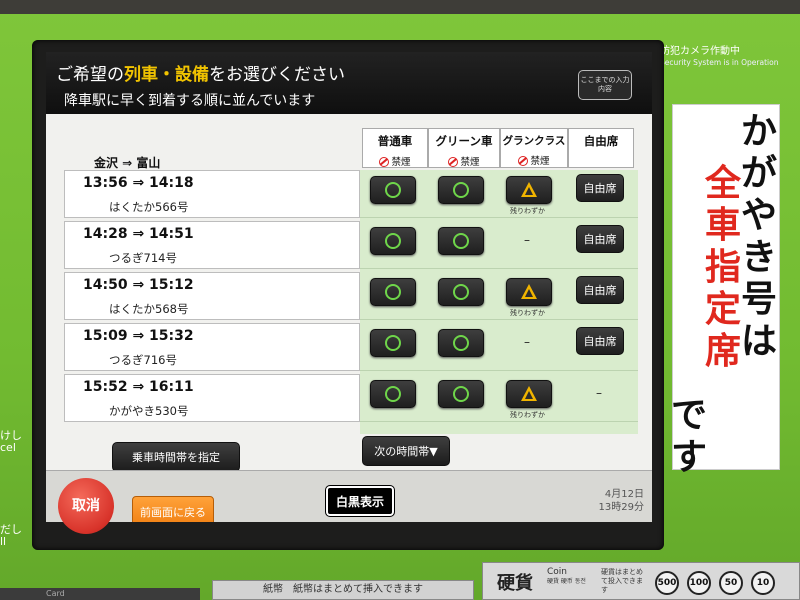  I want to click on column-header-nonreserved: 自由席, so click(601, 148).